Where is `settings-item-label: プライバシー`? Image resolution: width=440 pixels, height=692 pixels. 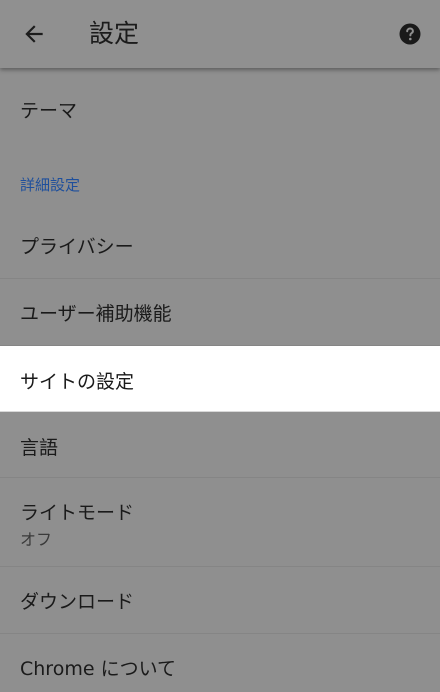
settings-item-label: プライバシー is located at coordinates (77, 247).